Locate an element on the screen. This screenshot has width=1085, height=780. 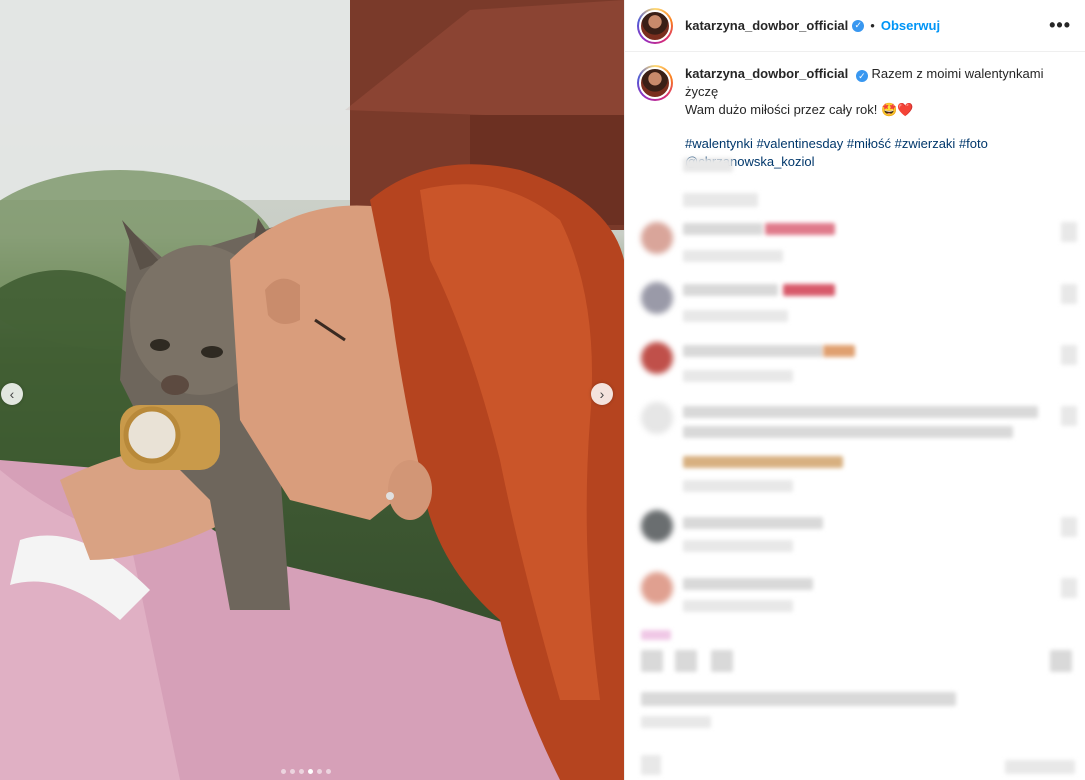
hashtag-link: #foto is located at coordinates (973, 143).